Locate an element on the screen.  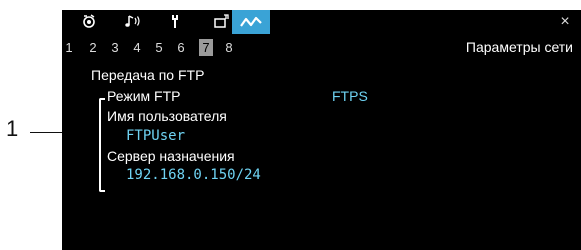
page-2: 2 is located at coordinates (93, 47).